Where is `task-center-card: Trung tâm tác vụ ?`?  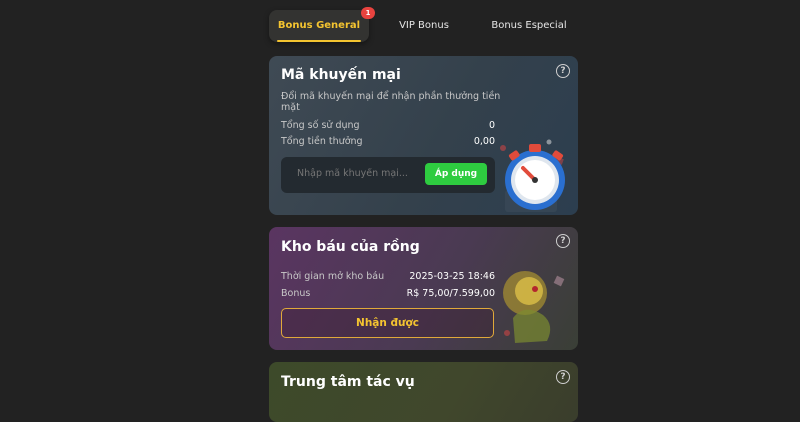 task-center-card: Trung tâm tác vụ ? is located at coordinates (423, 392).